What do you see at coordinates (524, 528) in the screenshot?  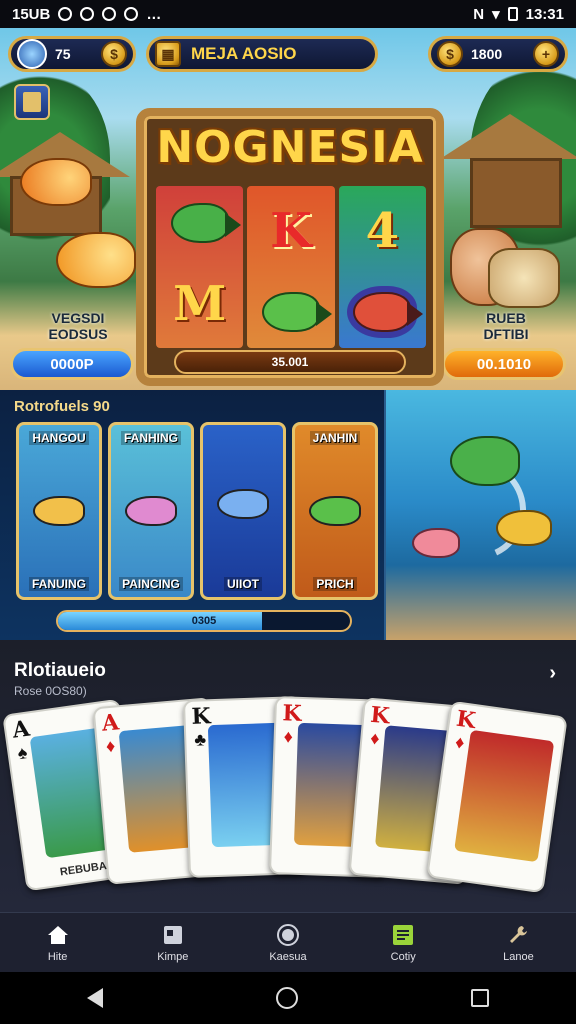 I see `yellow-fish-image` at bounding box center [524, 528].